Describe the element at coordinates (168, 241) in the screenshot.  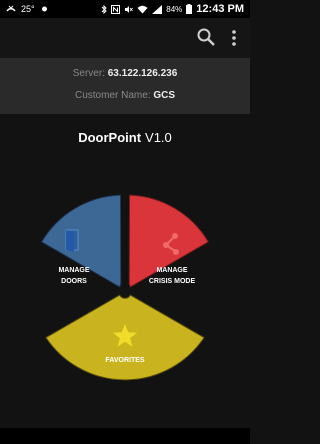
I see `manage-crisis-button: MANAGE CRISIS MODE` at that location.